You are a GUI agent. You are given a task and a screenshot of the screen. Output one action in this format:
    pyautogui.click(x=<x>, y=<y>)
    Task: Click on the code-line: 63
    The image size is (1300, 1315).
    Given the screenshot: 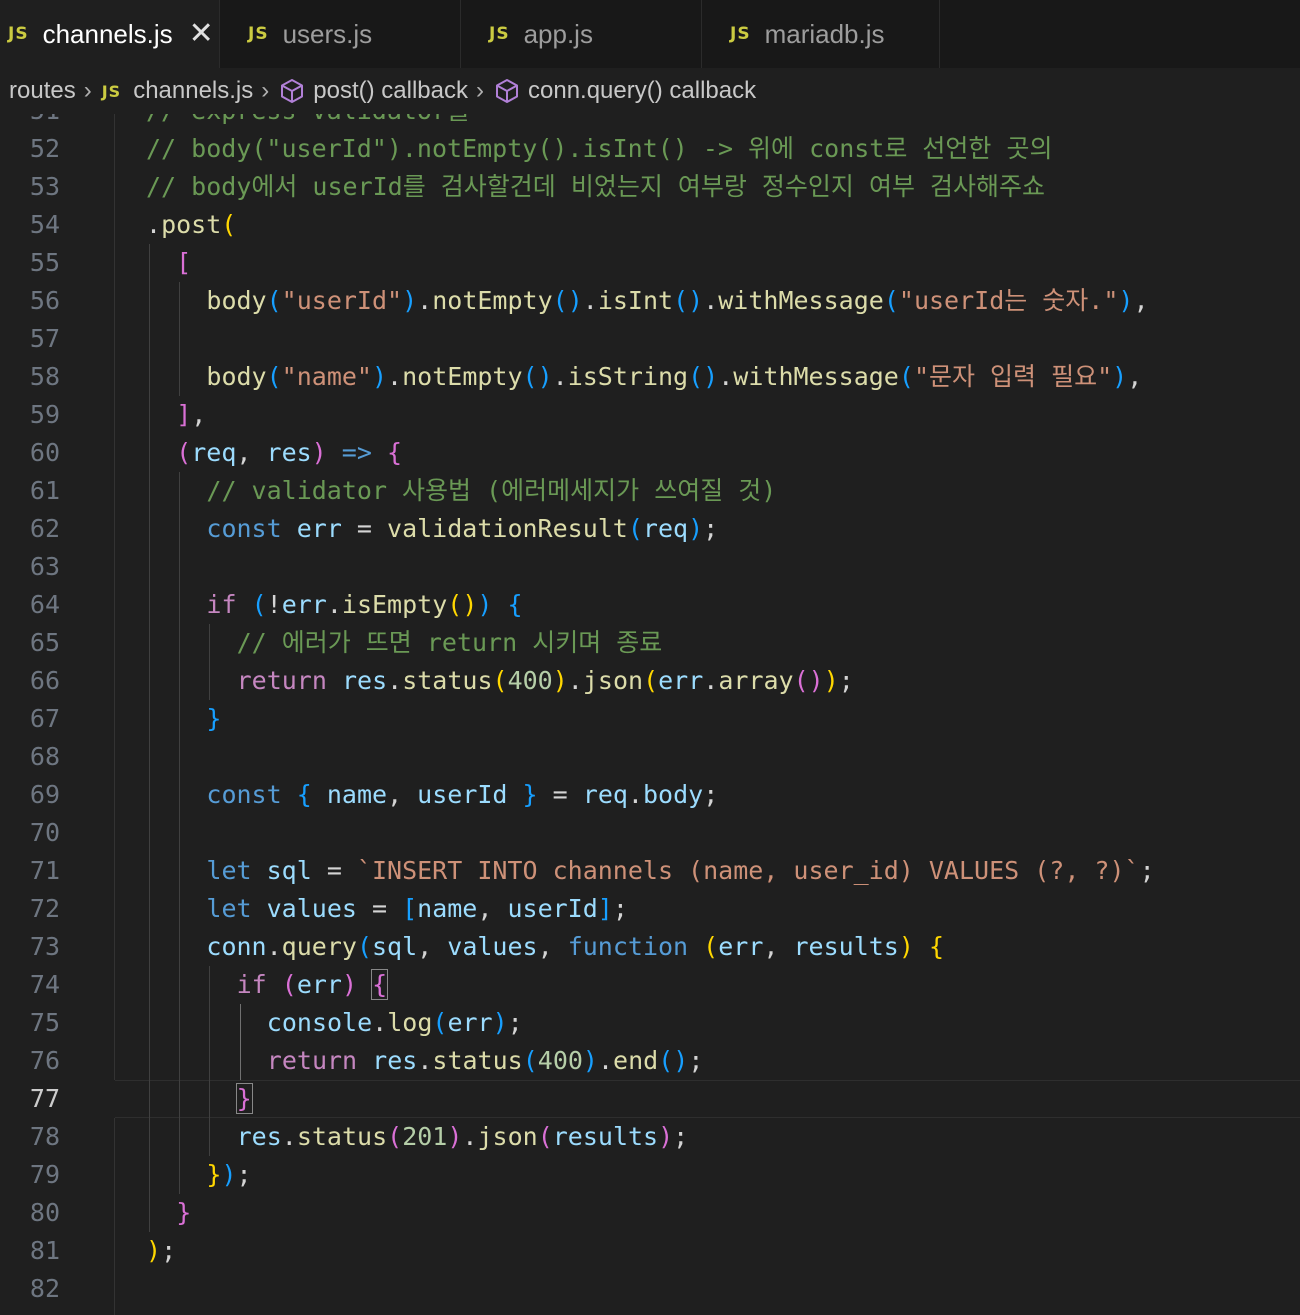 What is the action you would take?
    pyautogui.click(x=650, y=567)
    